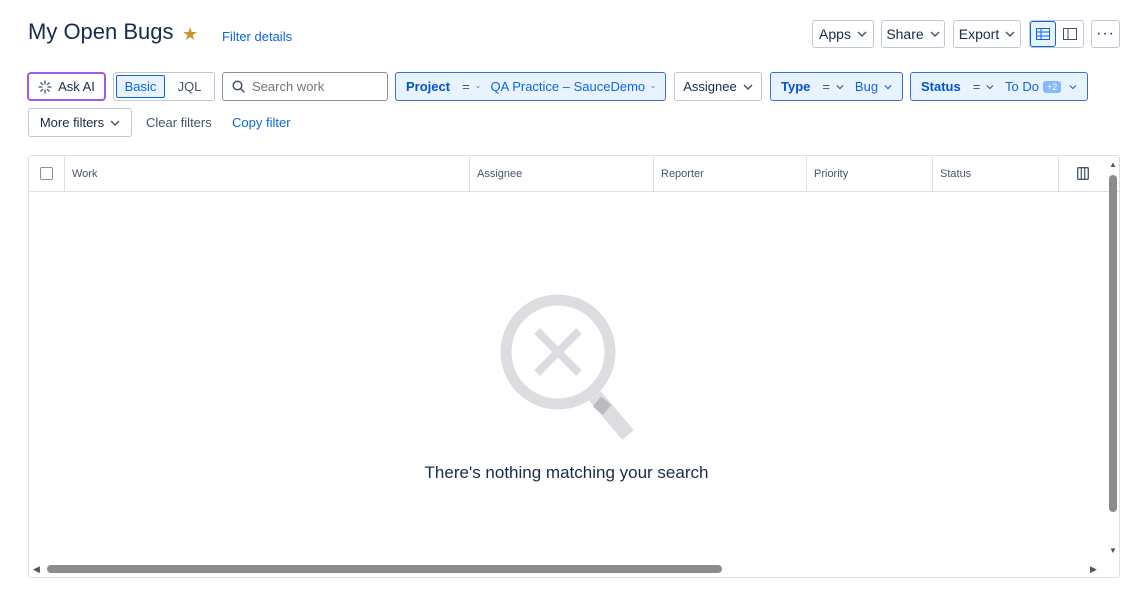 The width and height of the screenshot is (1145, 593). I want to click on type-filter: Type = Bug, so click(836, 86).